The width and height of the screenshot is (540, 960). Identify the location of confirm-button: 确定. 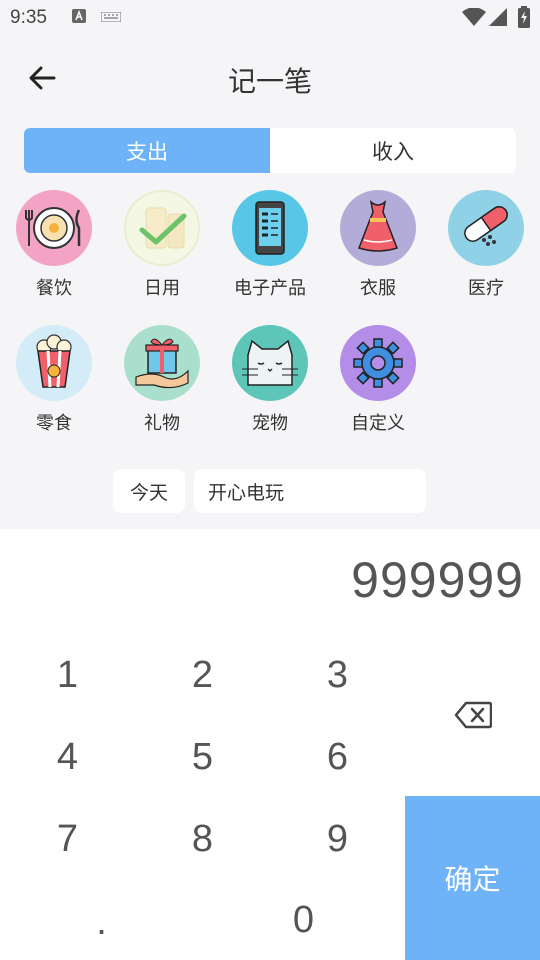
(472, 878).